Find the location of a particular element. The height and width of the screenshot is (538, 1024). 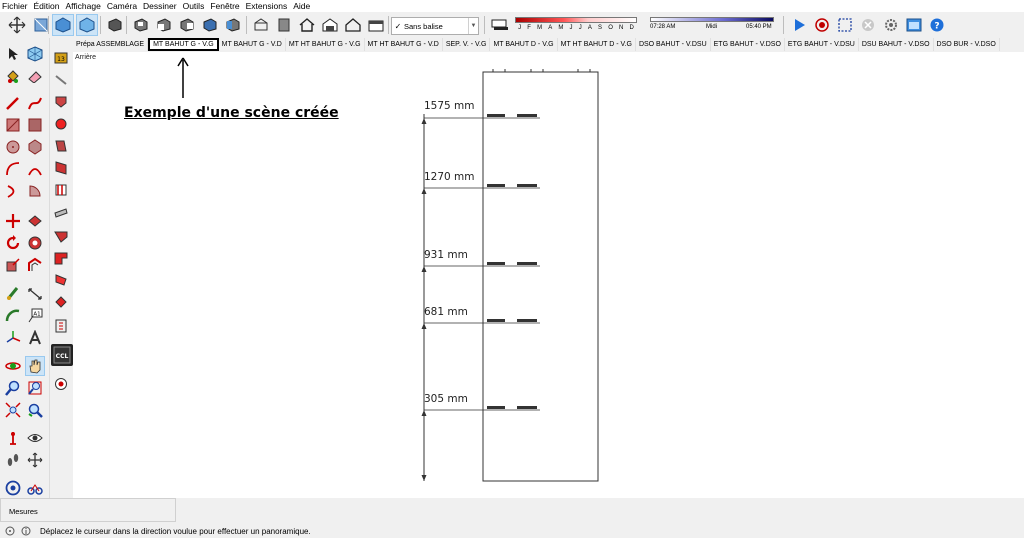

ext-tool-8-icon is located at coordinates (61, 214).